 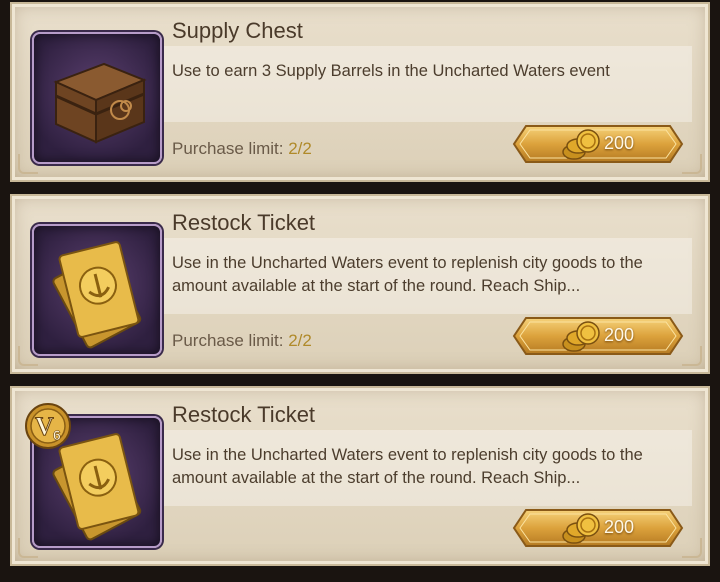 What do you see at coordinates (427, 84) in the screenshot?
I see `description-band` at bounding box center [427, 84].